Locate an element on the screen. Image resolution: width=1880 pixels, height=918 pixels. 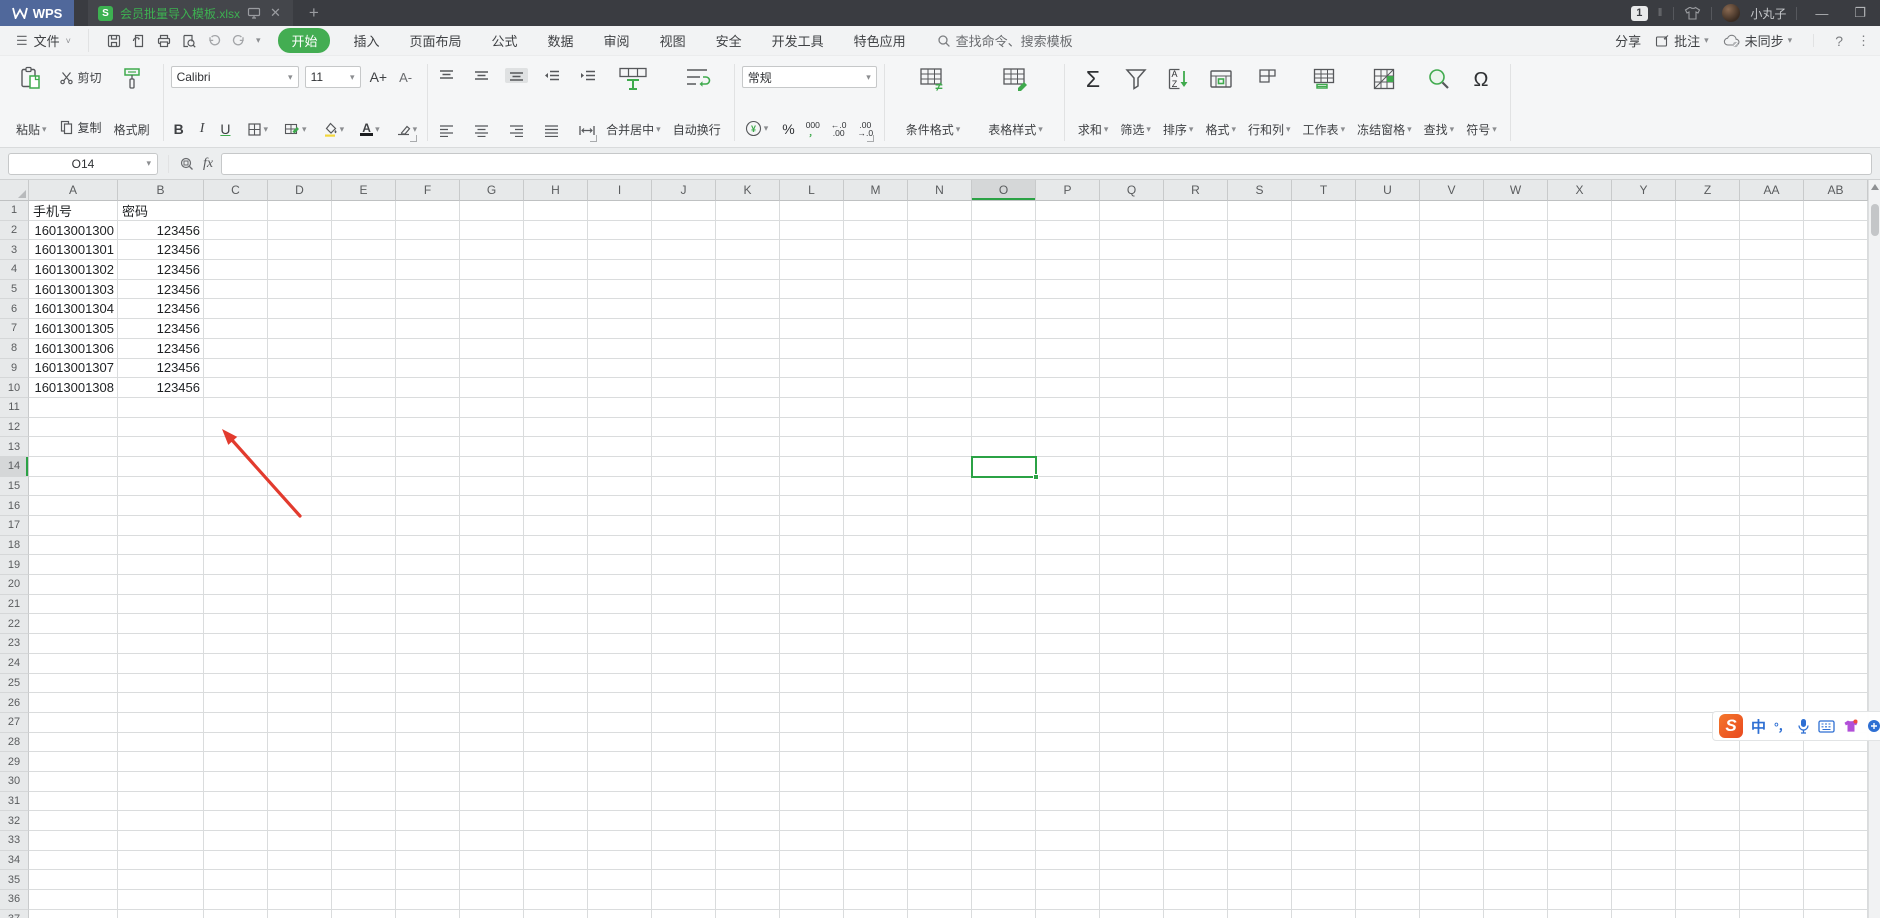
cell-R30 is located at coordinates (1196, 781).